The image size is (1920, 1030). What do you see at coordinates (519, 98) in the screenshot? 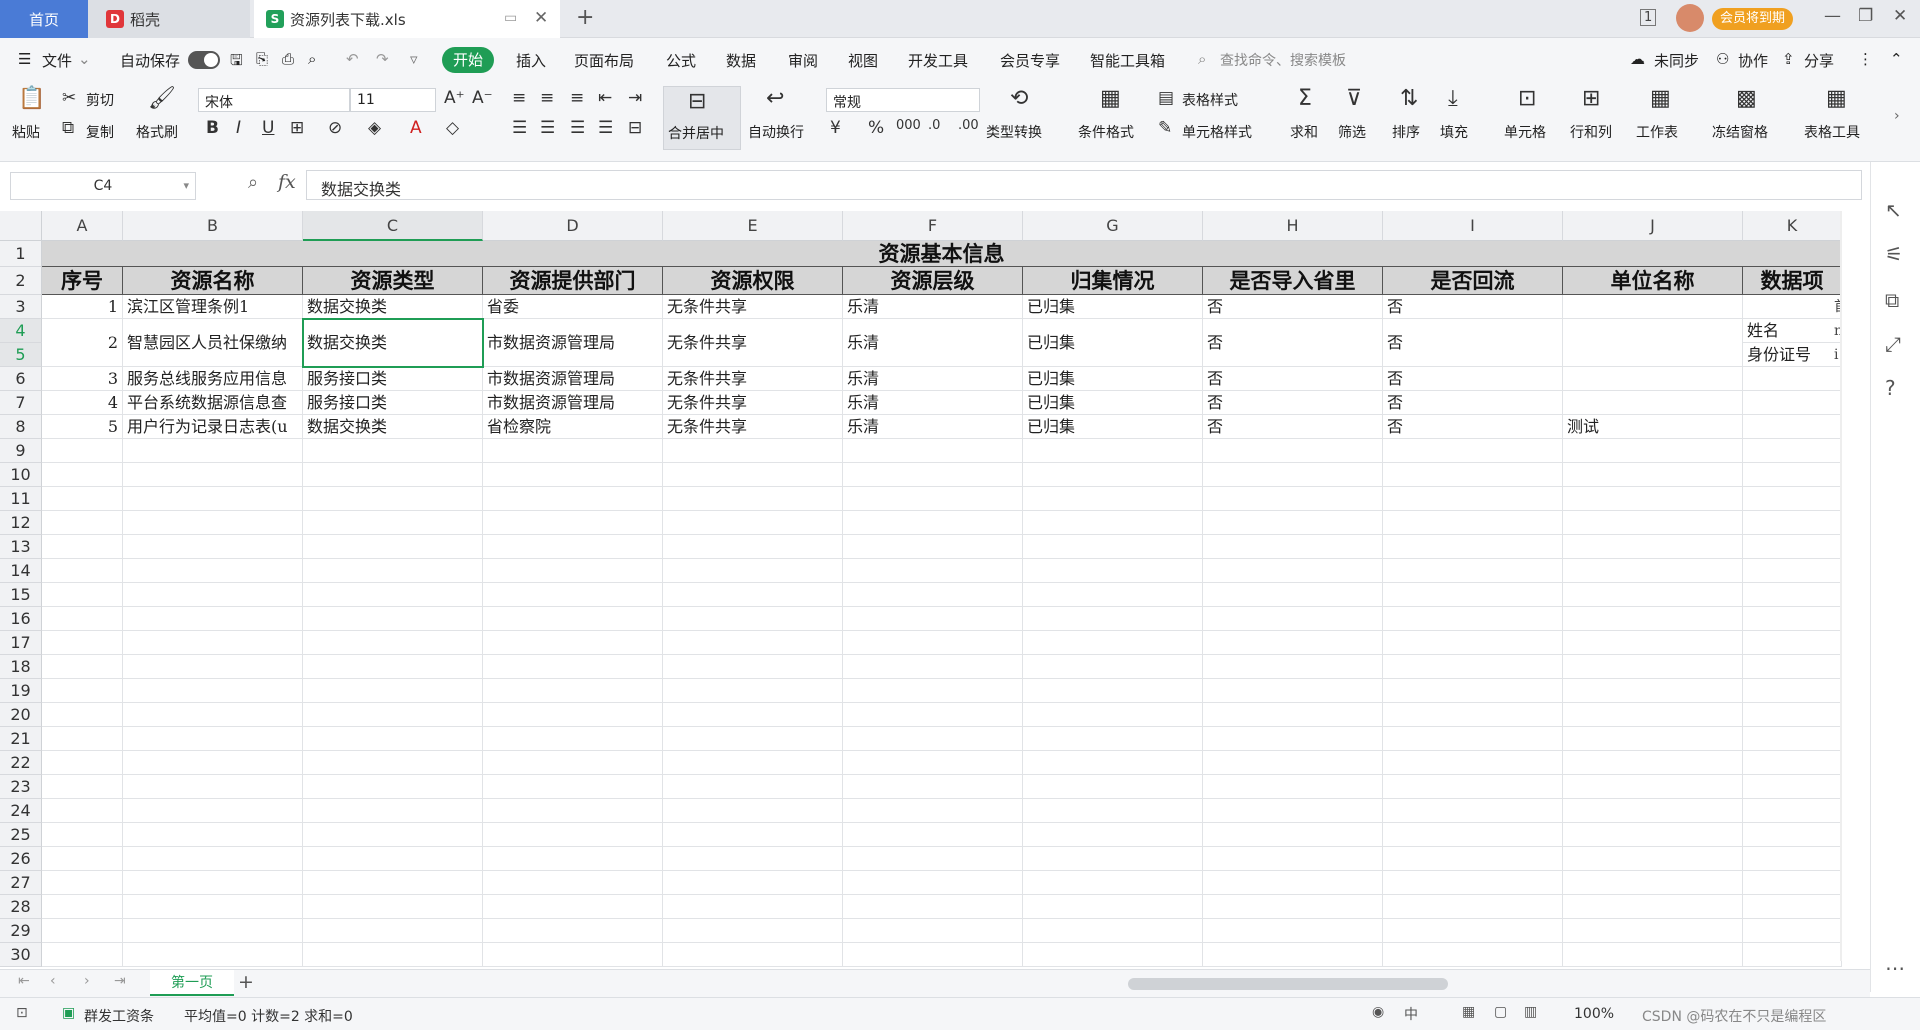
I see `align-top-icon: ≡` at bounding box center [519, 98].